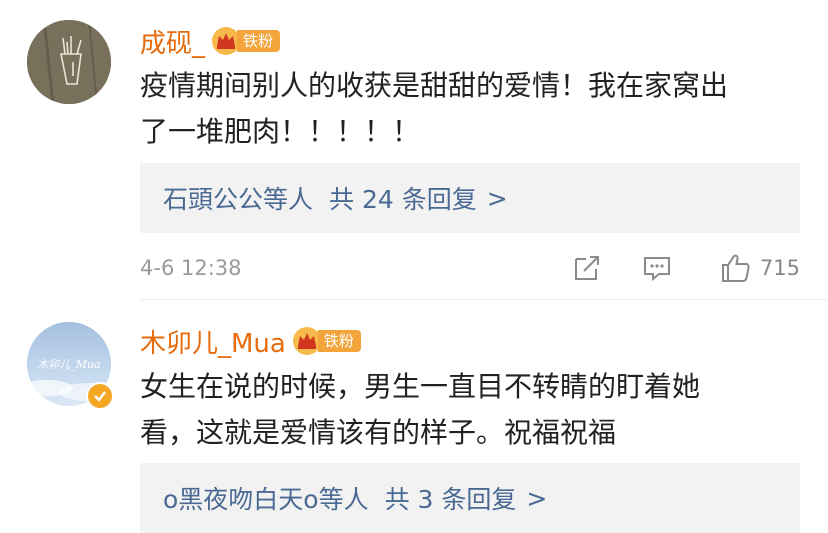  I want to click on replies-total: 共 24 条回复, so click(403, 199).